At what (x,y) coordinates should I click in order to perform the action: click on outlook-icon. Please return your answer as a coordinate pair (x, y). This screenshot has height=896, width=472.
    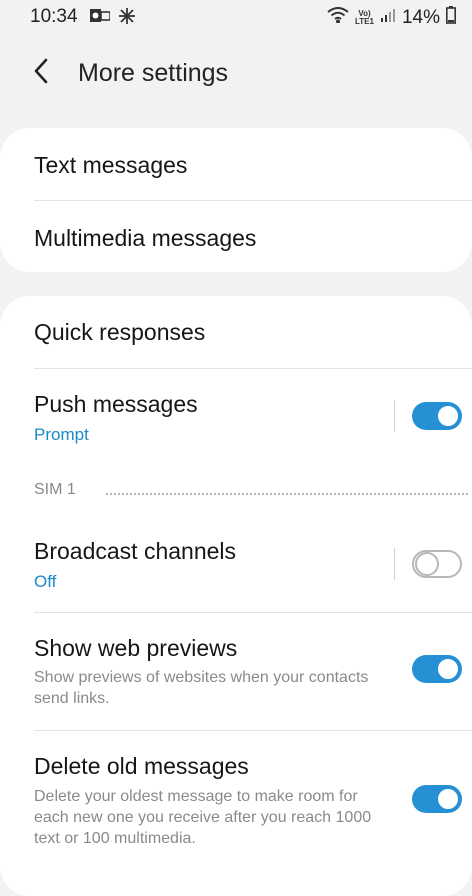
    Looking at the image, I should click on (100, 18).